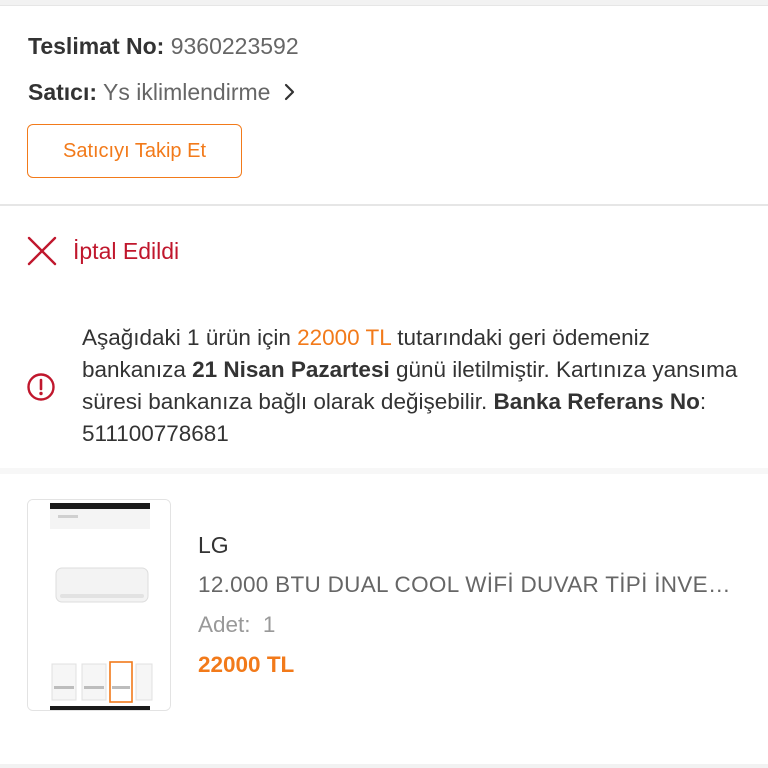 The width and height of the screenshot is (768, 768). Describe the element at coordinates (134, 151) in the screenshot. I see `follow-seller-button: Satıcıyı Takip Et` at that location.